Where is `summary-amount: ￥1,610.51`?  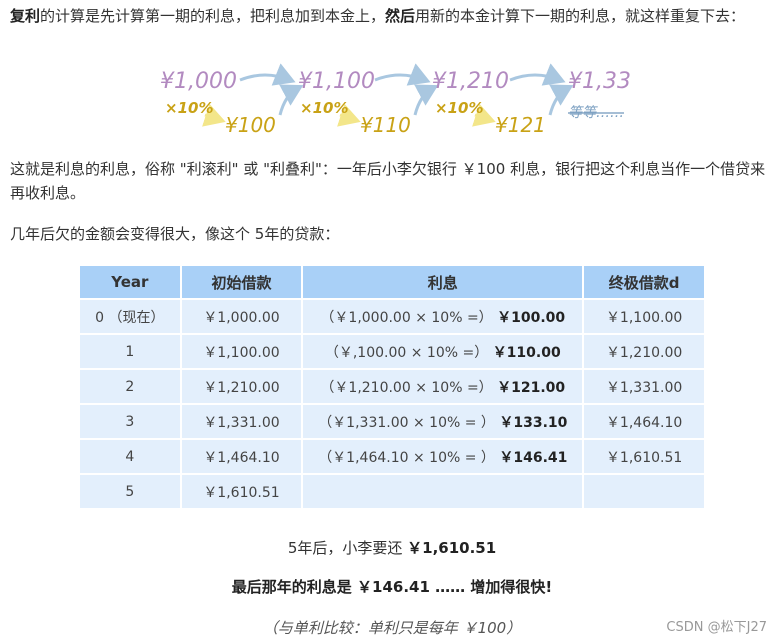 summary-amount: ￥1,610.51 is located at coordinates (452, 548).